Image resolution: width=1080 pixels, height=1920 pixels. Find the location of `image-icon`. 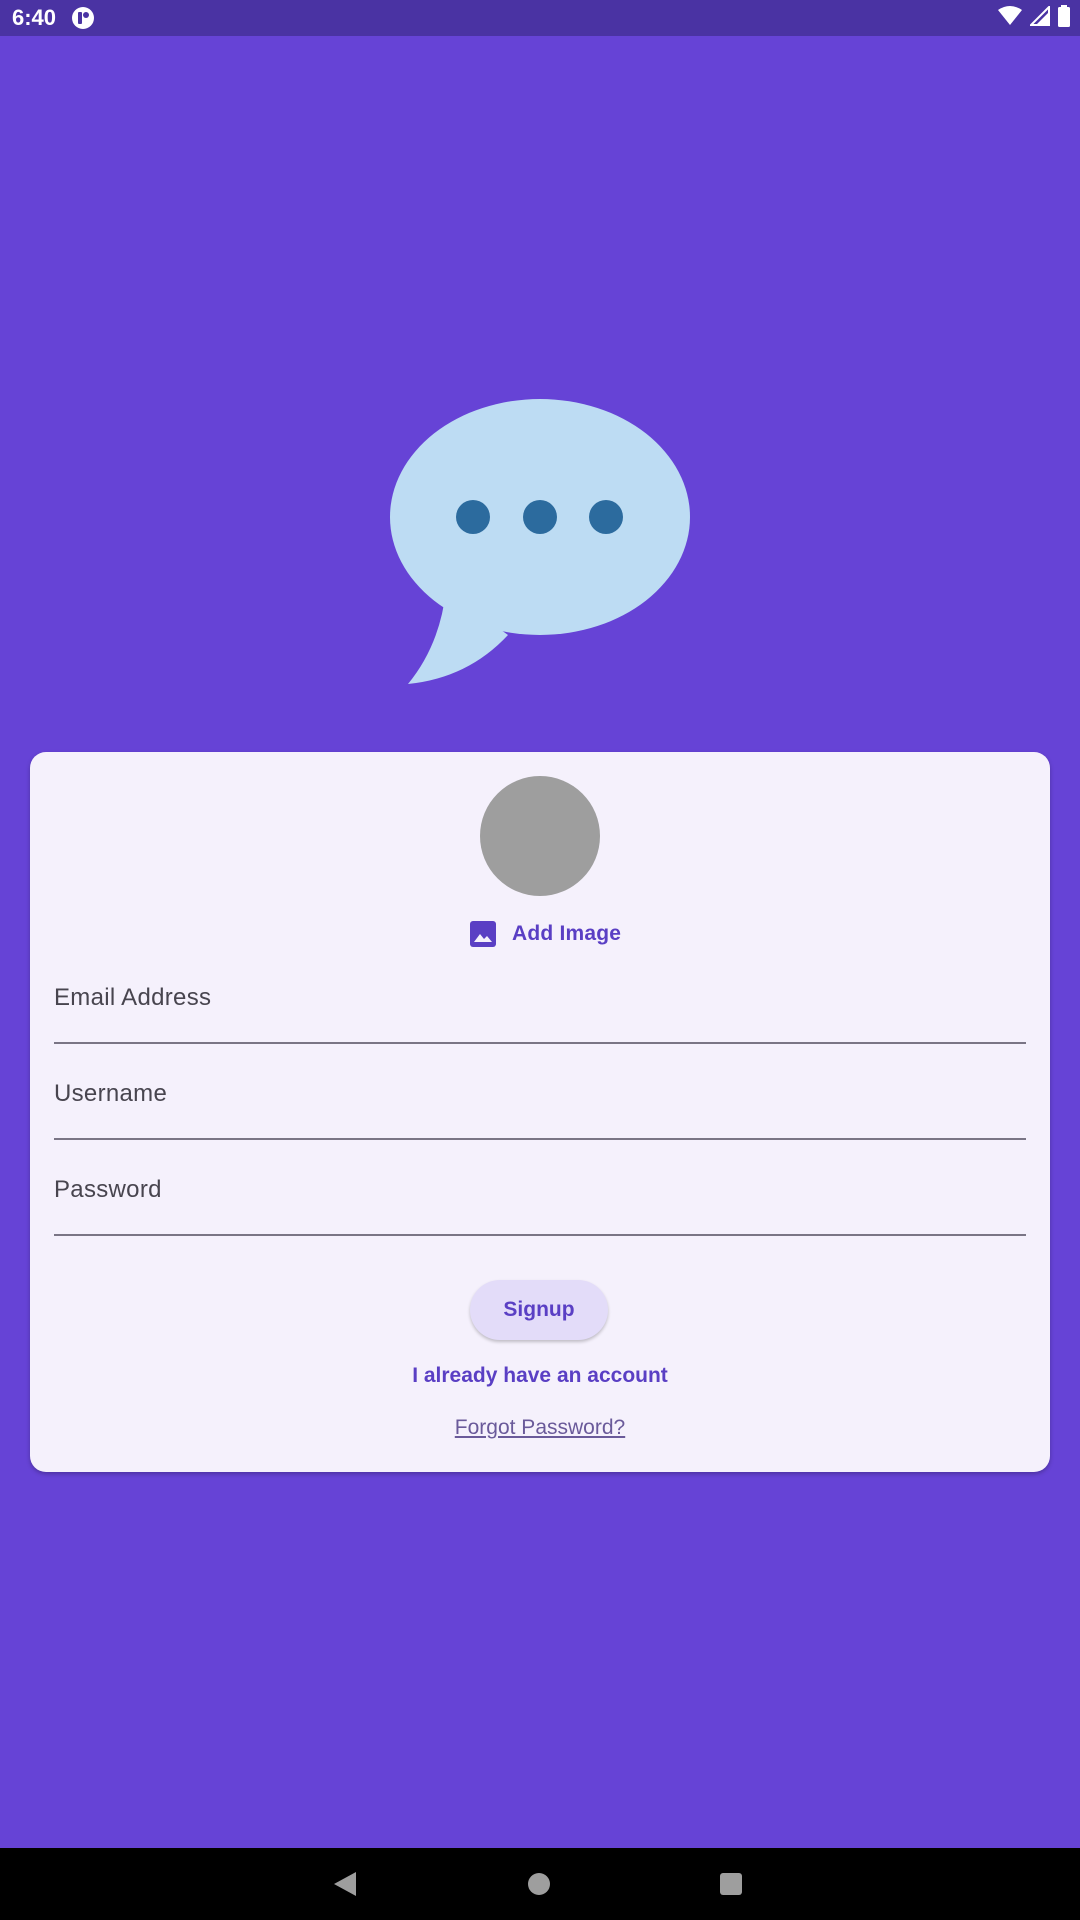

image-icon is located at coordinates (483, 934).